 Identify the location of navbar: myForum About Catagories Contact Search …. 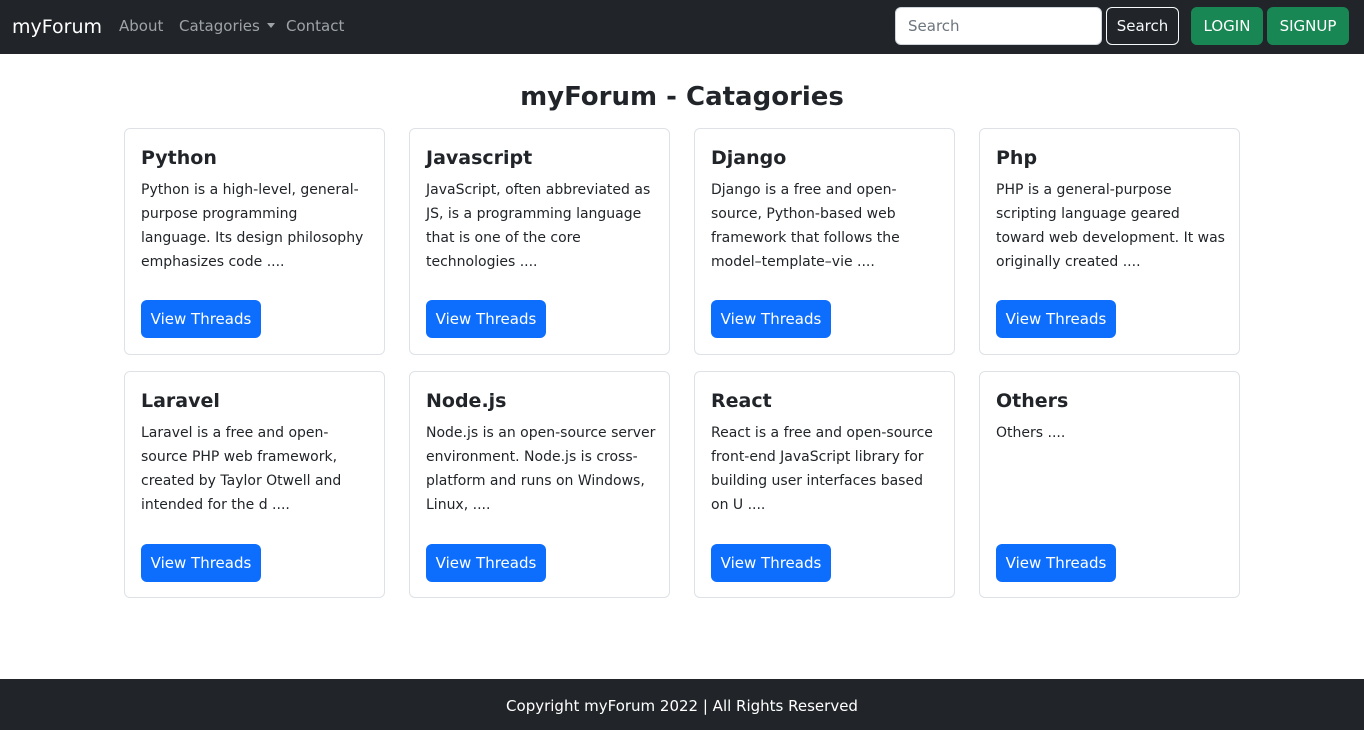
(682, 27).